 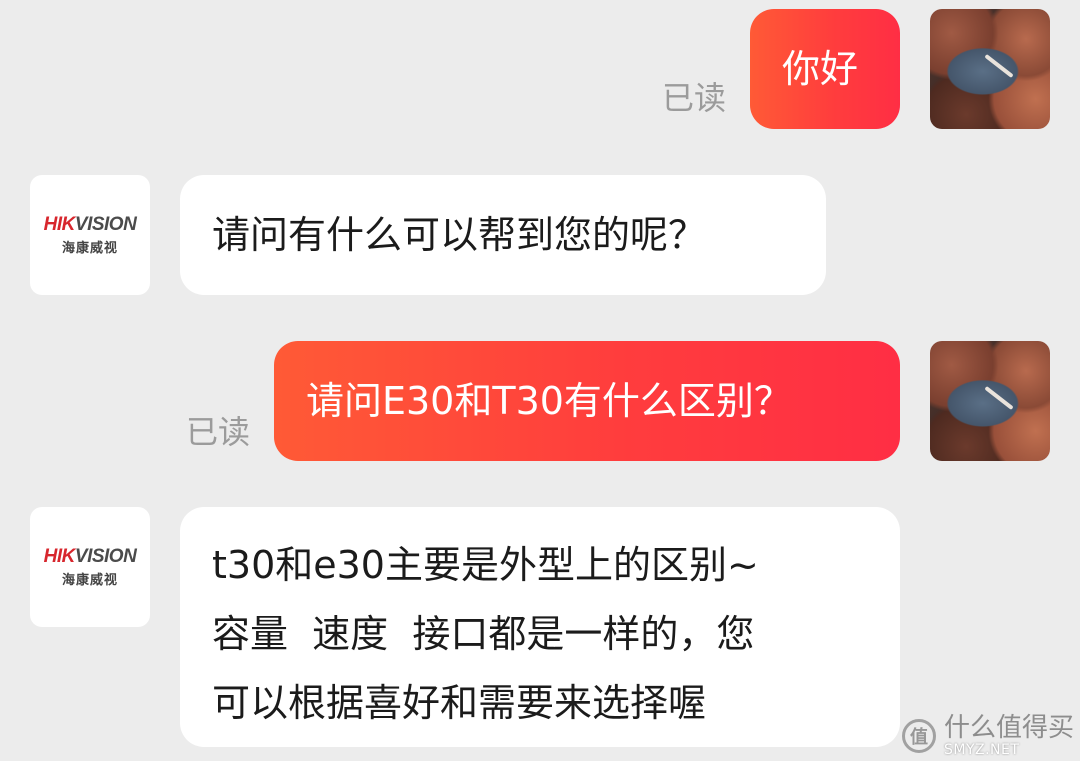 What do you see at coordinates (549, 401) in the screenshot?
I see `message-text: 请问E30和T30有什么区别？` at bounding box center [549, 401].